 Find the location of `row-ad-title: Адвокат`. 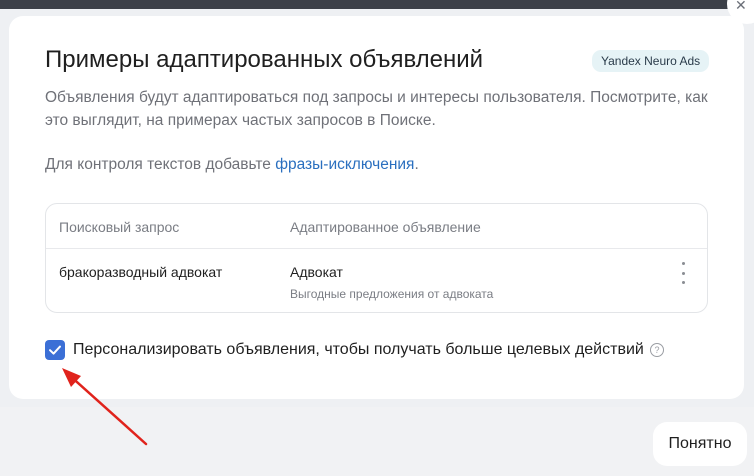

row-ad-title: Адвокат is located at coordinates (316, 272).